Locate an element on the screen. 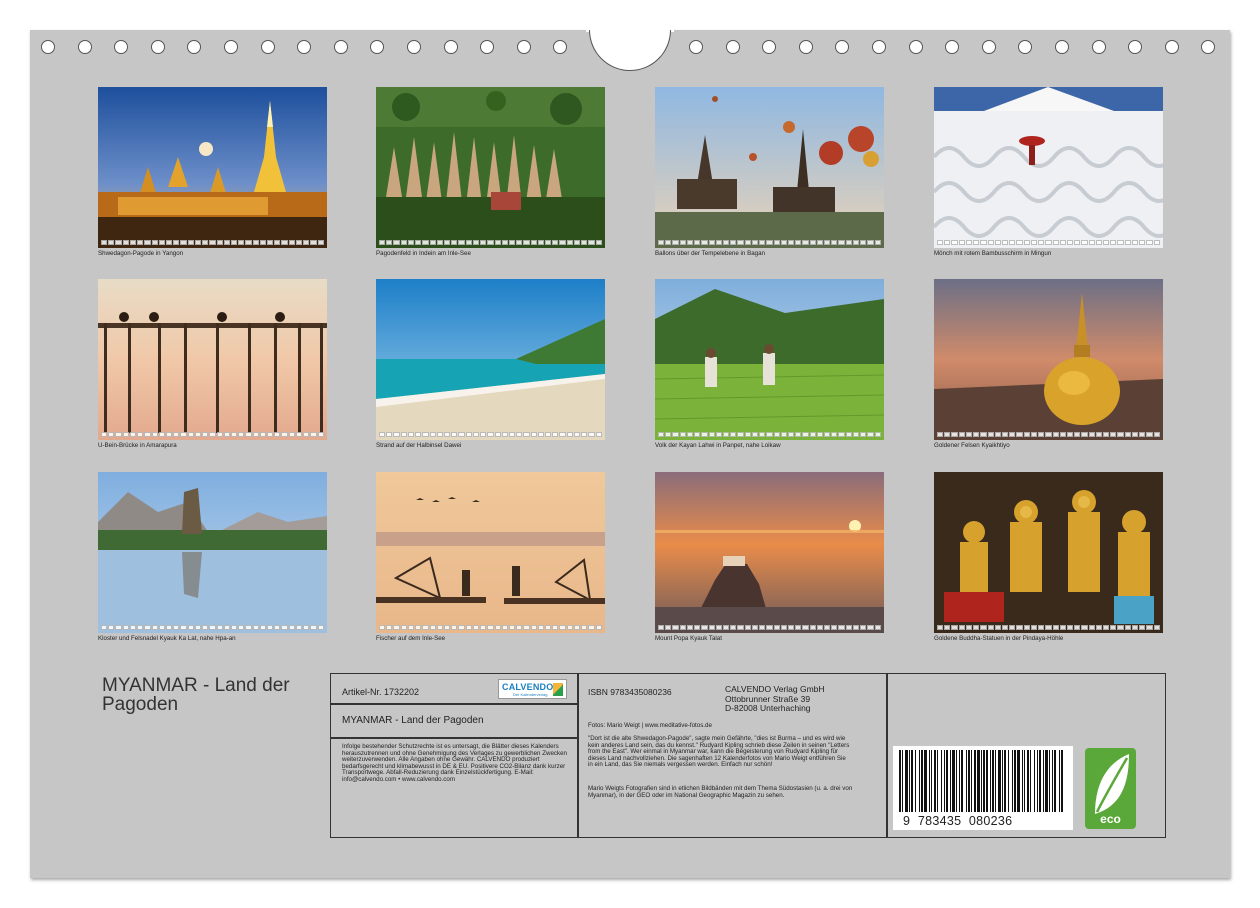 Image resolution: width=1260 pixels, height=908 pixels. calendar-photo-mount-popa-sunset is located at coordinates (769, 552).